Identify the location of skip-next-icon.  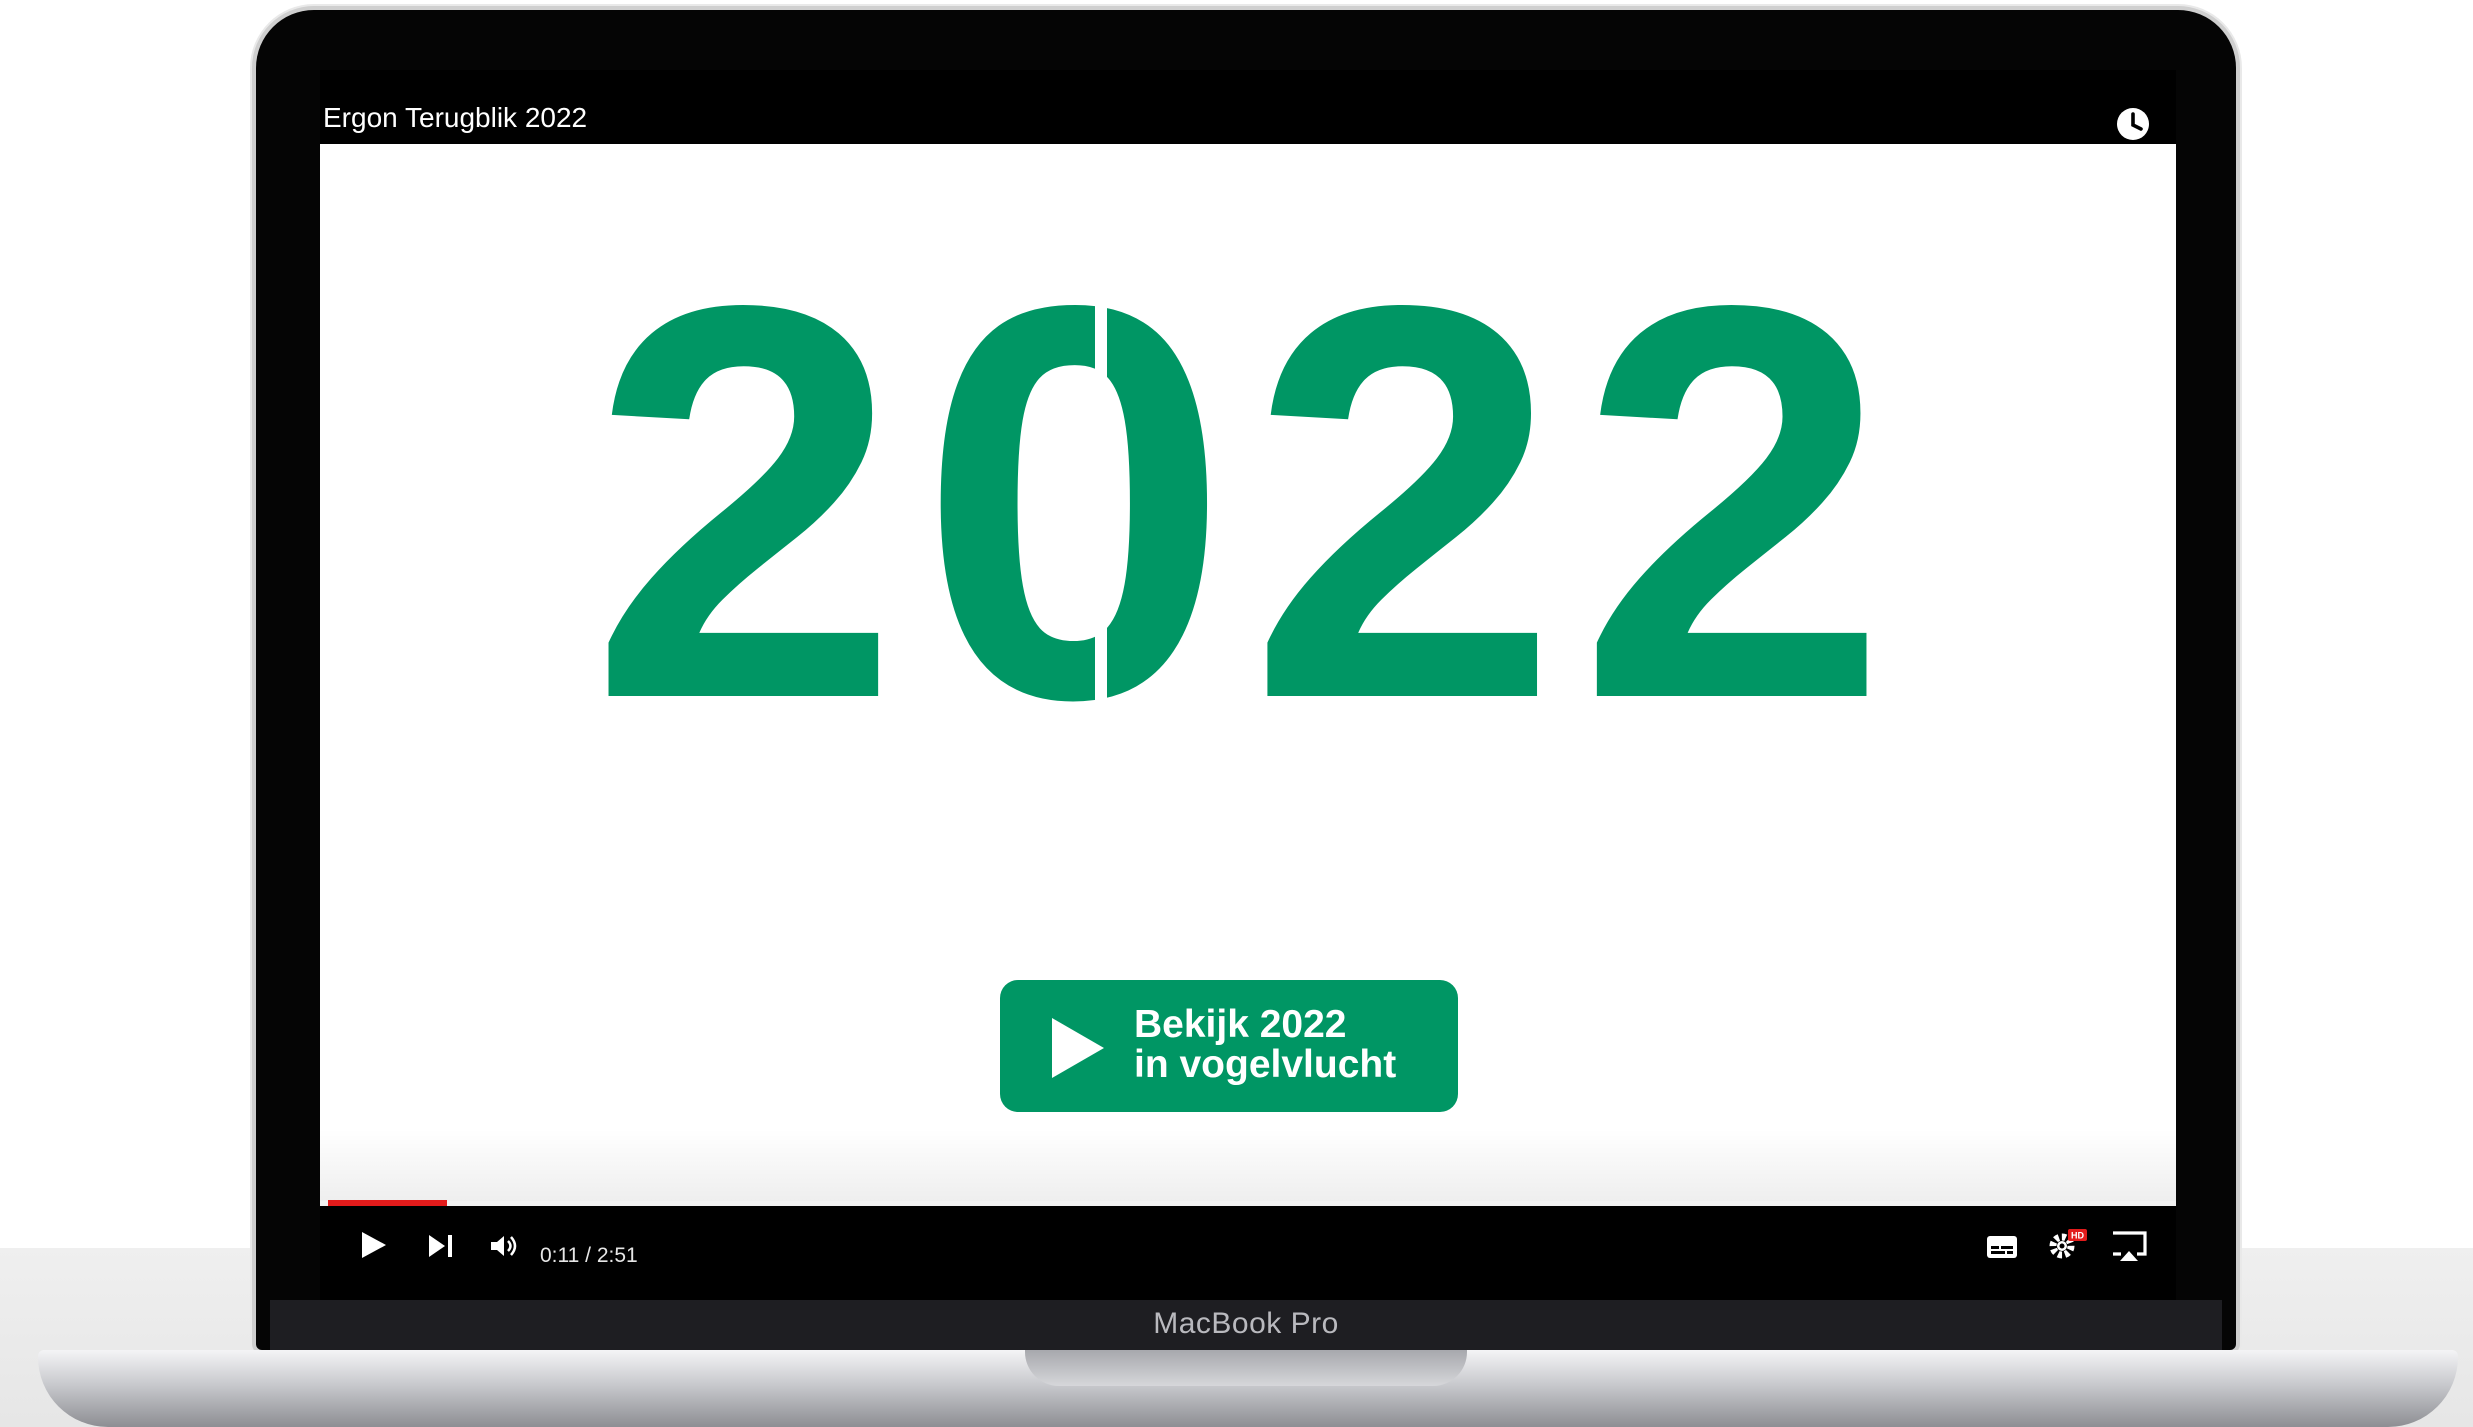
(441, 1246).